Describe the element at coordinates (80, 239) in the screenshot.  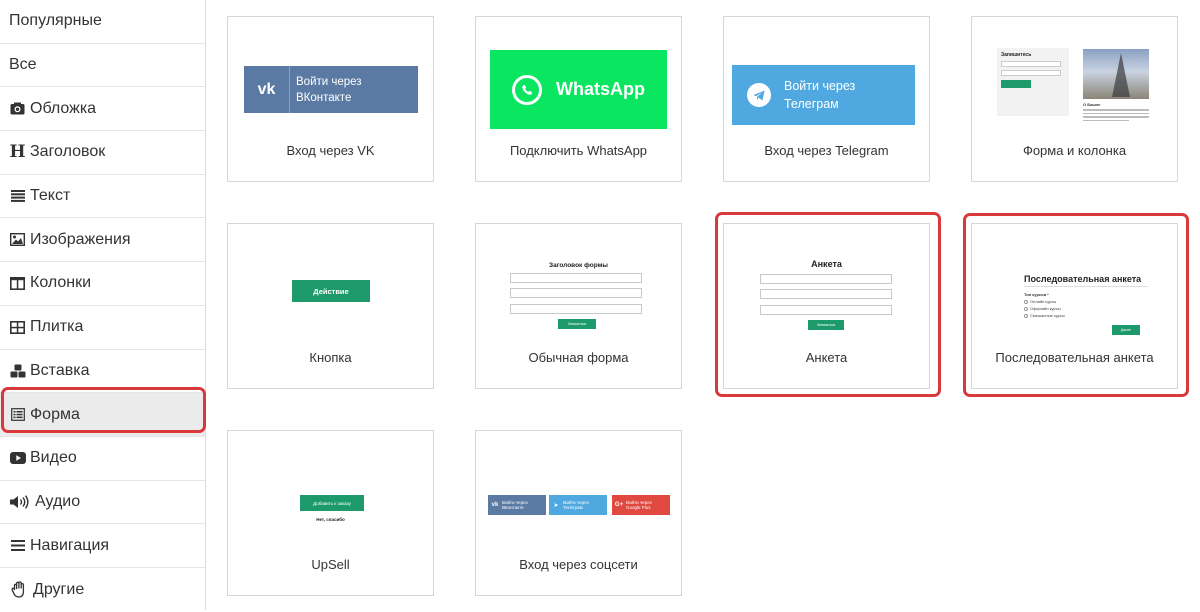
I see `sidebar-item-label: Изображения` at that location.